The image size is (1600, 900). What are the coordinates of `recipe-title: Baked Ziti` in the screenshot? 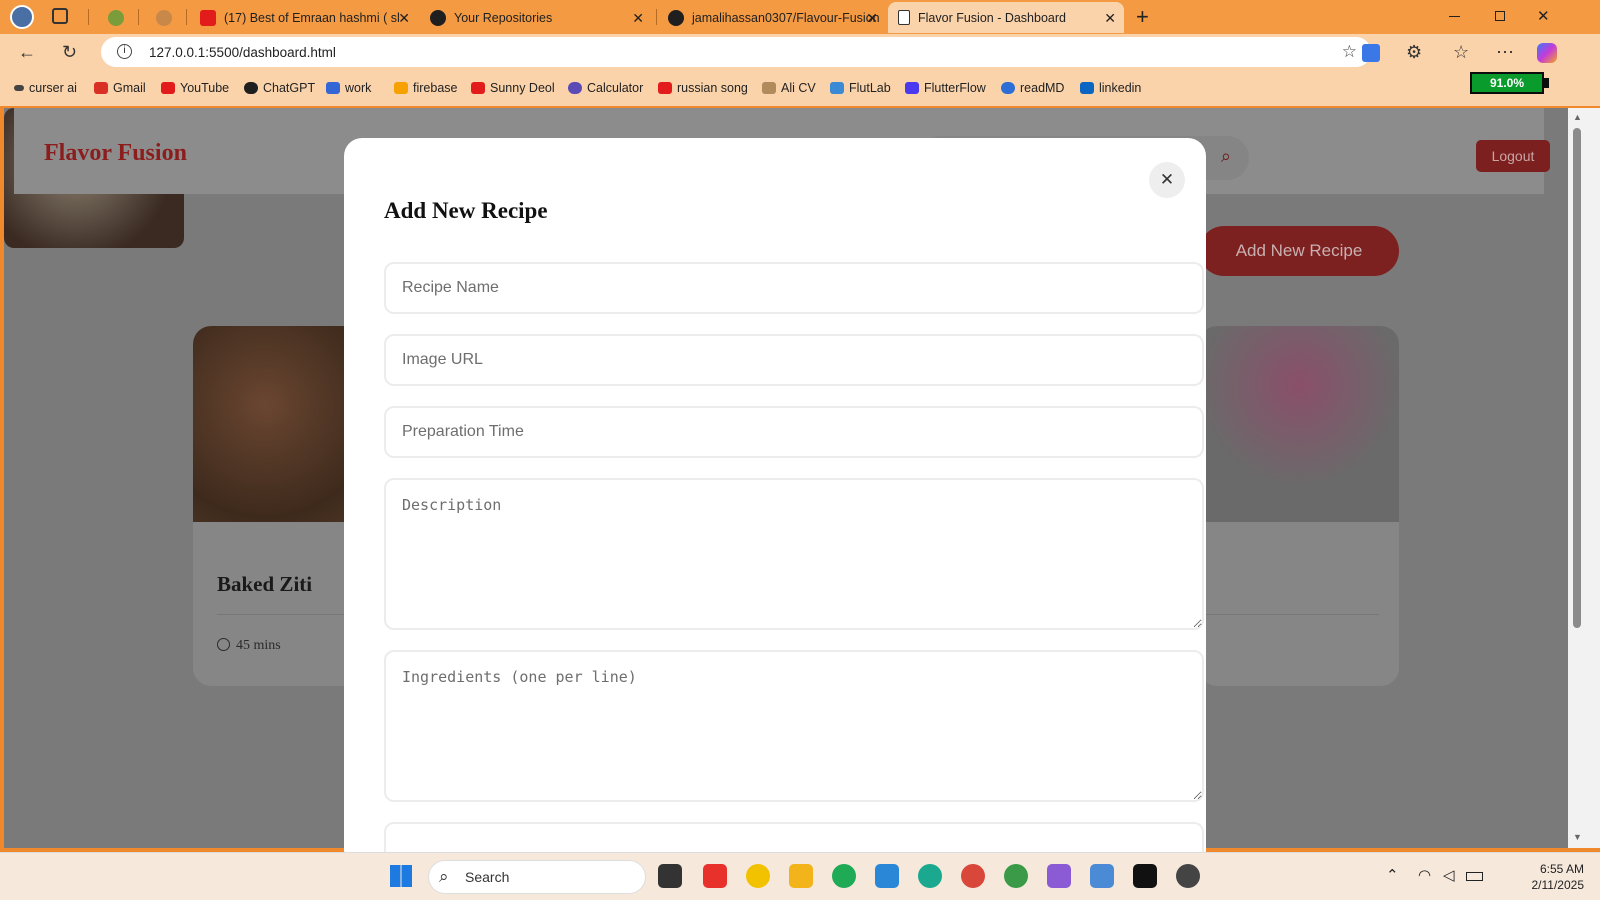 It's located at (265, 584).